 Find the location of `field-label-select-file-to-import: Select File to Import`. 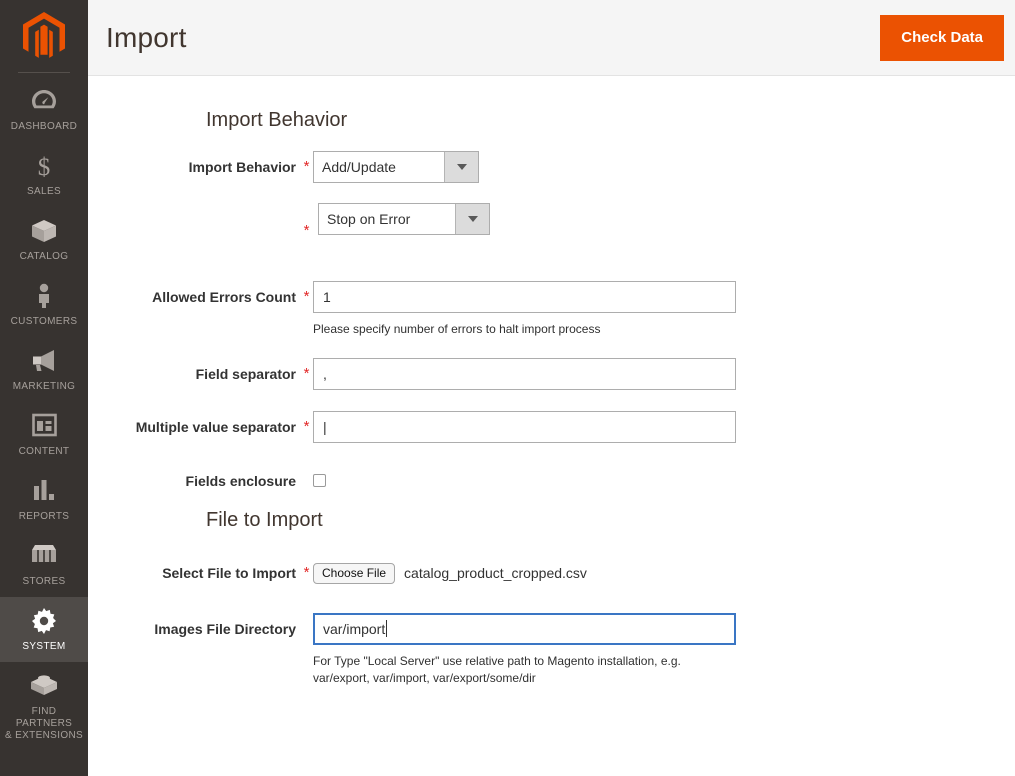

field-label-select-file-to-import: Select File to Import is located at coordinates (229, 573).